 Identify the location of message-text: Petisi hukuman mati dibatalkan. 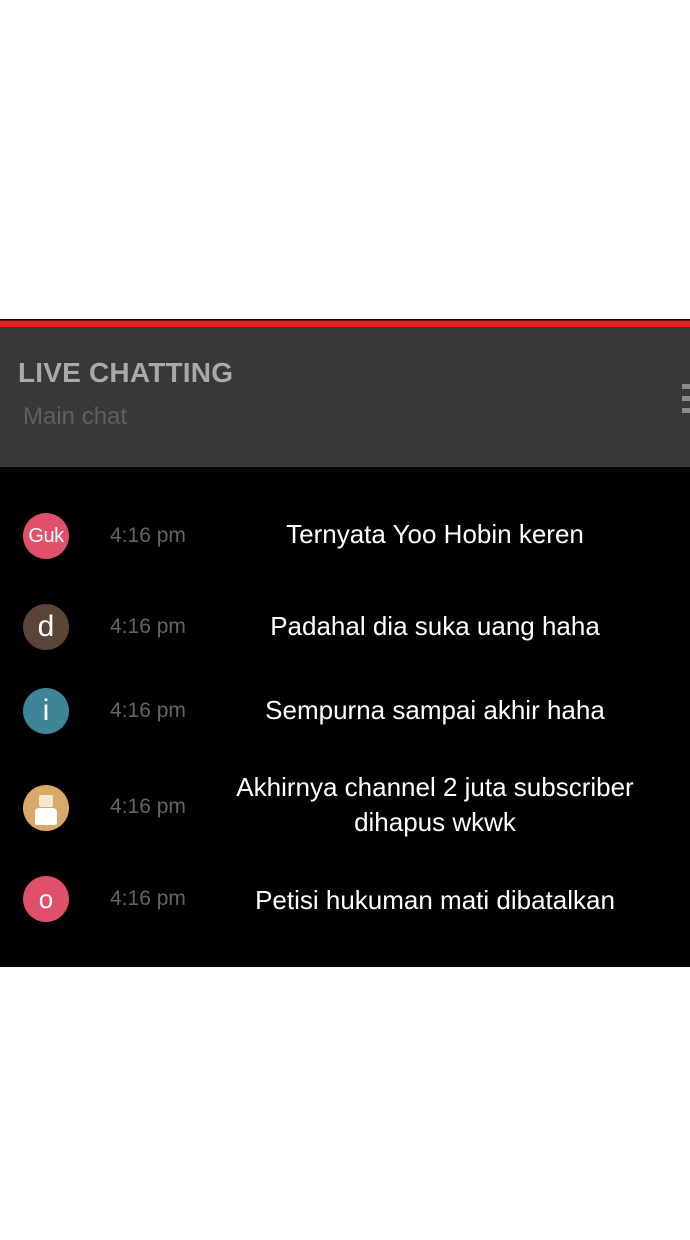
(435, 900).